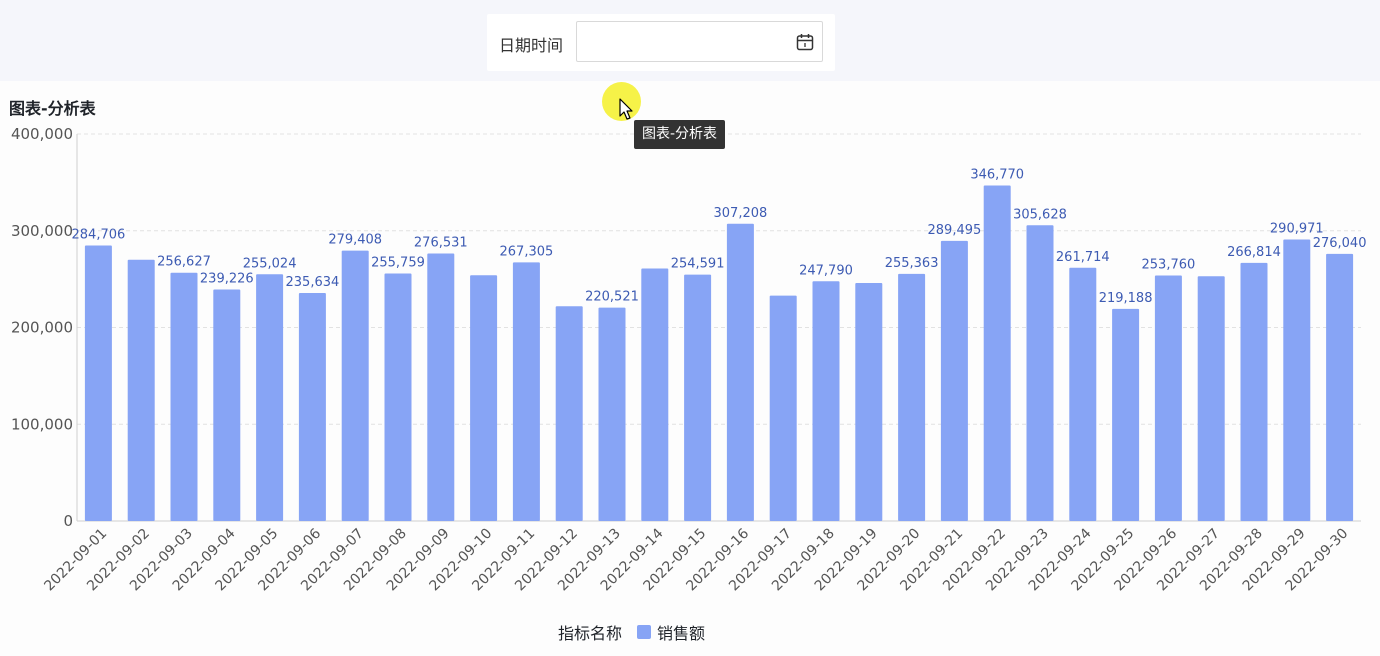  I want to click on data-label: 307,208, so click(741, 213).